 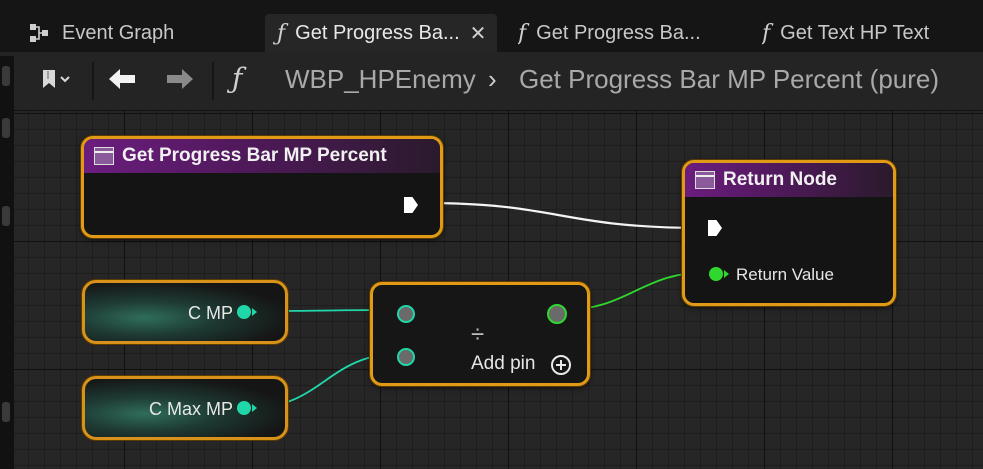 I want to click on output-pin, so click(x=557, y=314).